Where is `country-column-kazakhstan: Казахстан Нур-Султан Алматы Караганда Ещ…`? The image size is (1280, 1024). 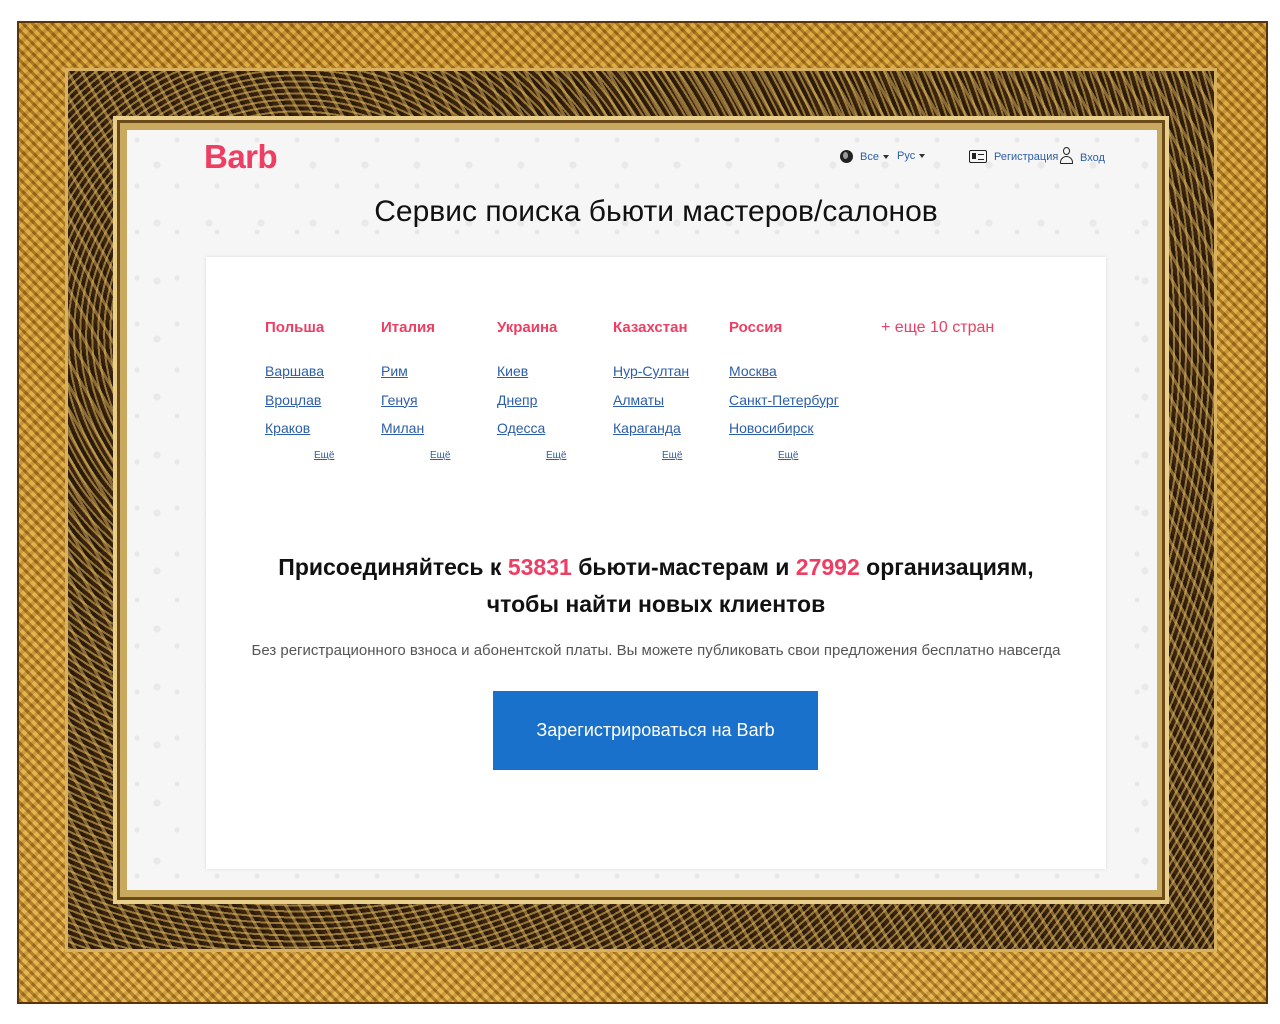 country-column-kazakhstan: Казахстан Нур-Султан Алматы Караганда Ещ… is located at coordinates (671, 390).